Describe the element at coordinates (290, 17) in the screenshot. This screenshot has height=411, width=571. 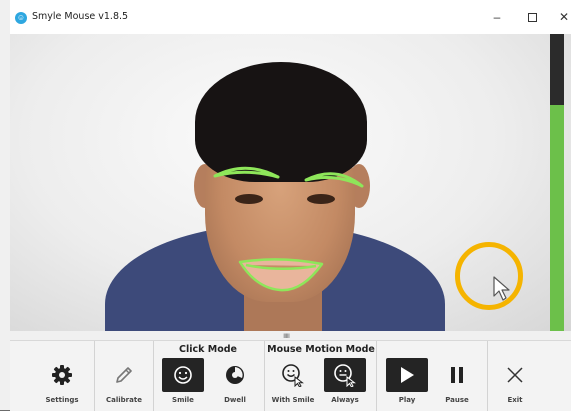
I see `title-bar: ☺ Smyle Mouse v1.8.5 – ✕` at that location.